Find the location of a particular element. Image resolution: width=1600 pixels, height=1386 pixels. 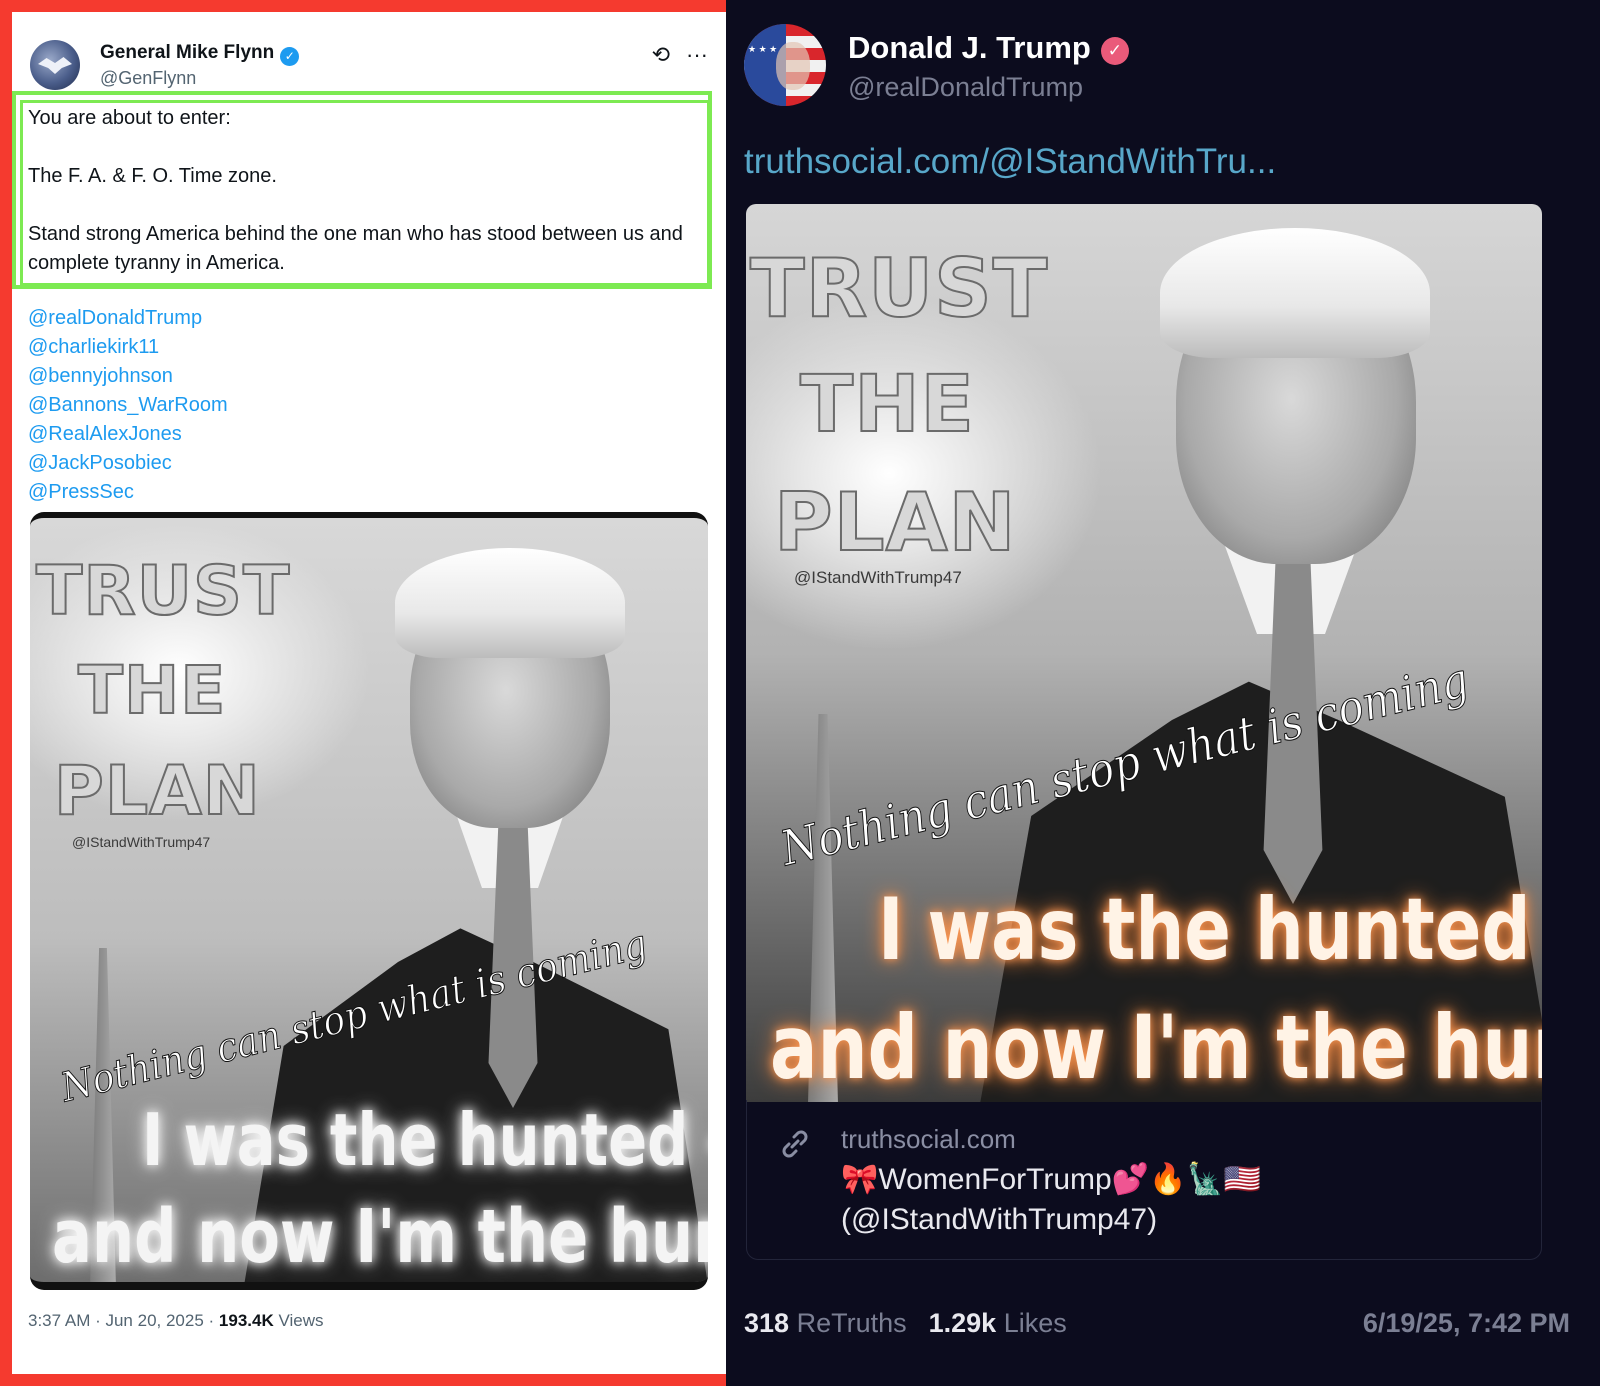

engagement-stats: 318 ReTruths 1.29k Likes is located at coordinates (905, 1323).